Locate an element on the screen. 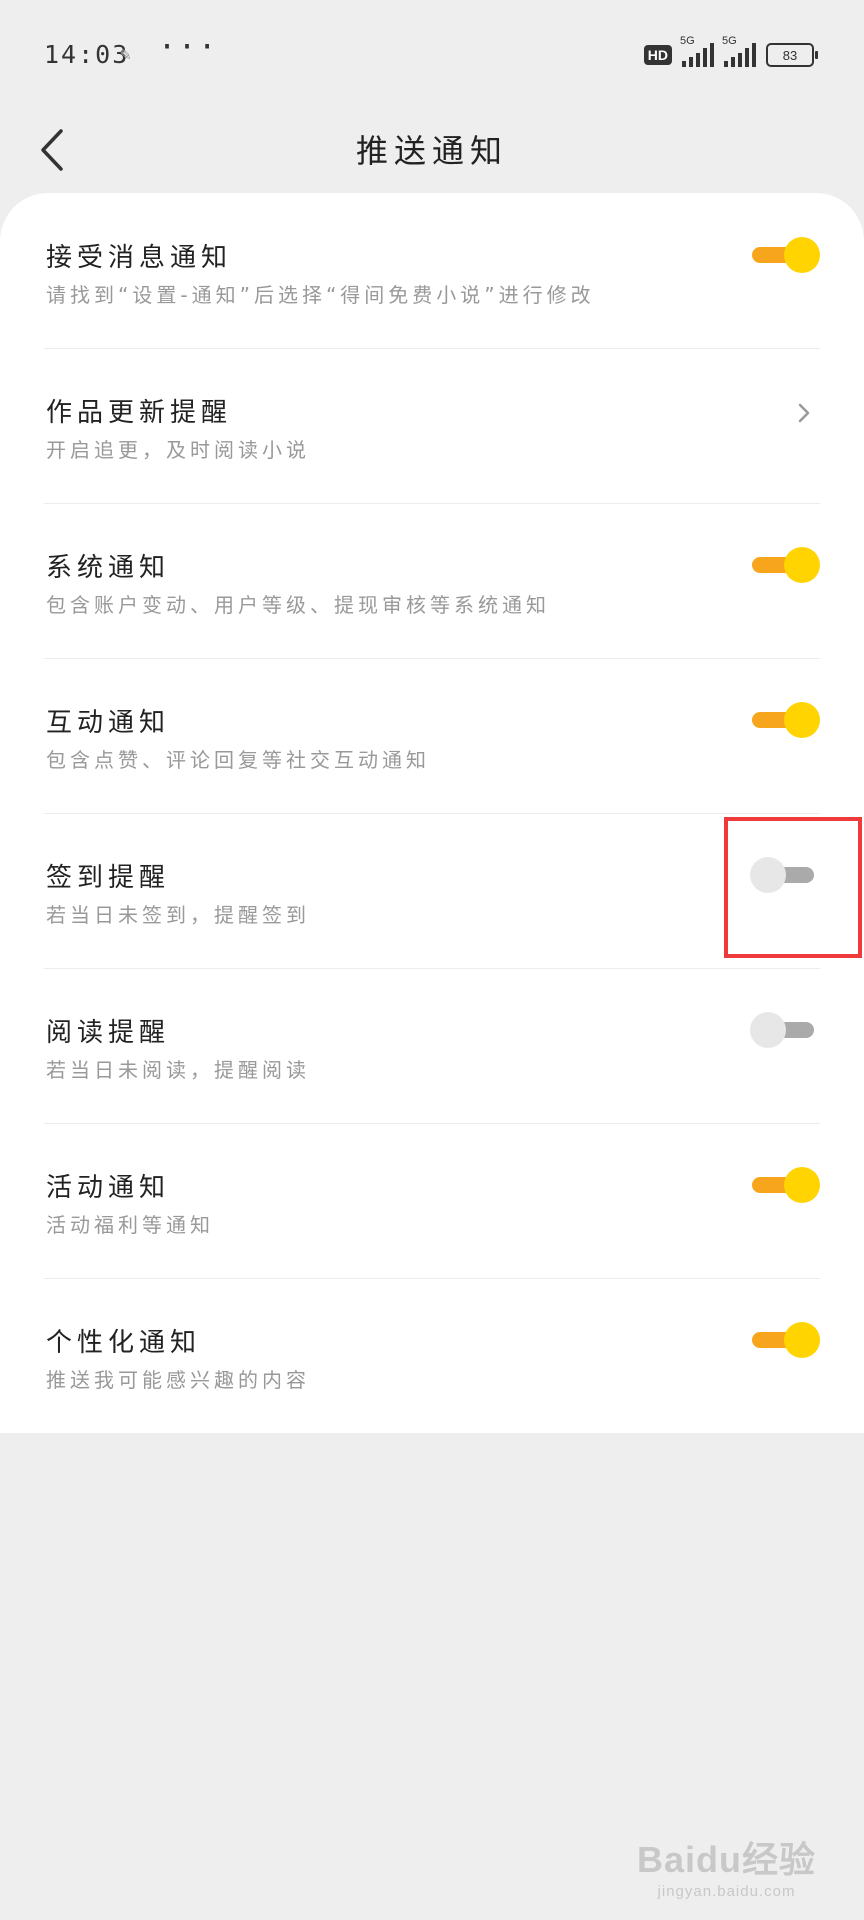 The width and height of the screenshot is (864, 1920). setting-row-checkin-reminder: 签到提醒 若当日未签到，提醒签到 is located at coordinates (432, 891).